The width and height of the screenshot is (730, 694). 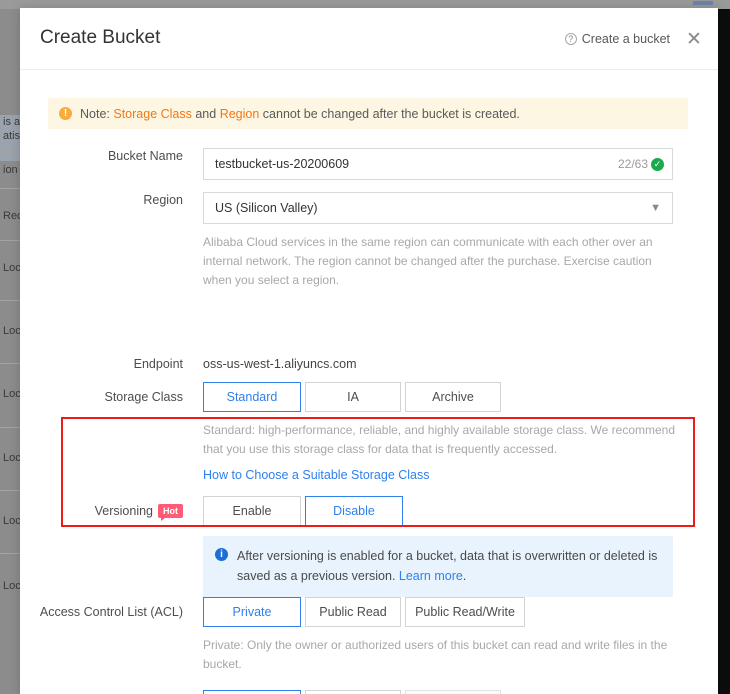 What do you see at coordinates (316, 475) in the screenshot?
I see `storage-class-help-link: How to Choose a Suitable Storage Class` at bounding box center [316, 475].